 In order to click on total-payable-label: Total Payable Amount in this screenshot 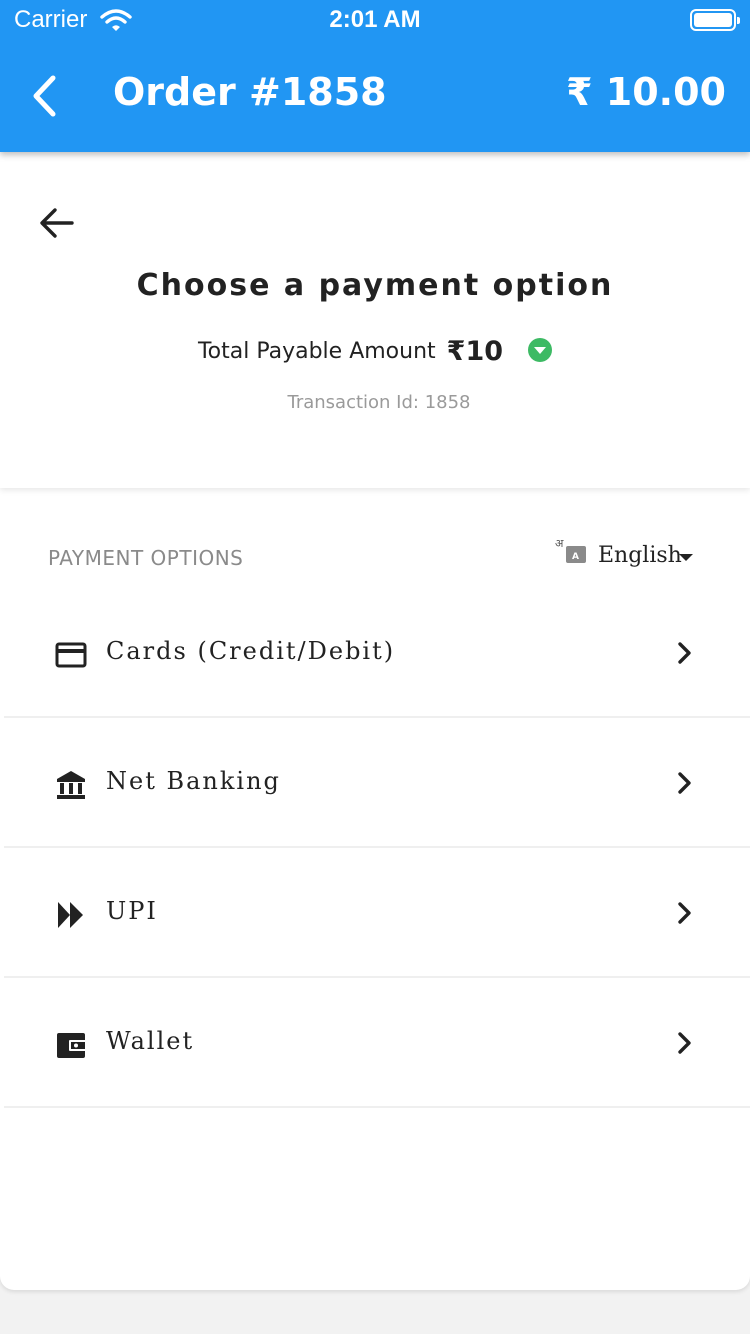, I will do `click(316, 351)`.